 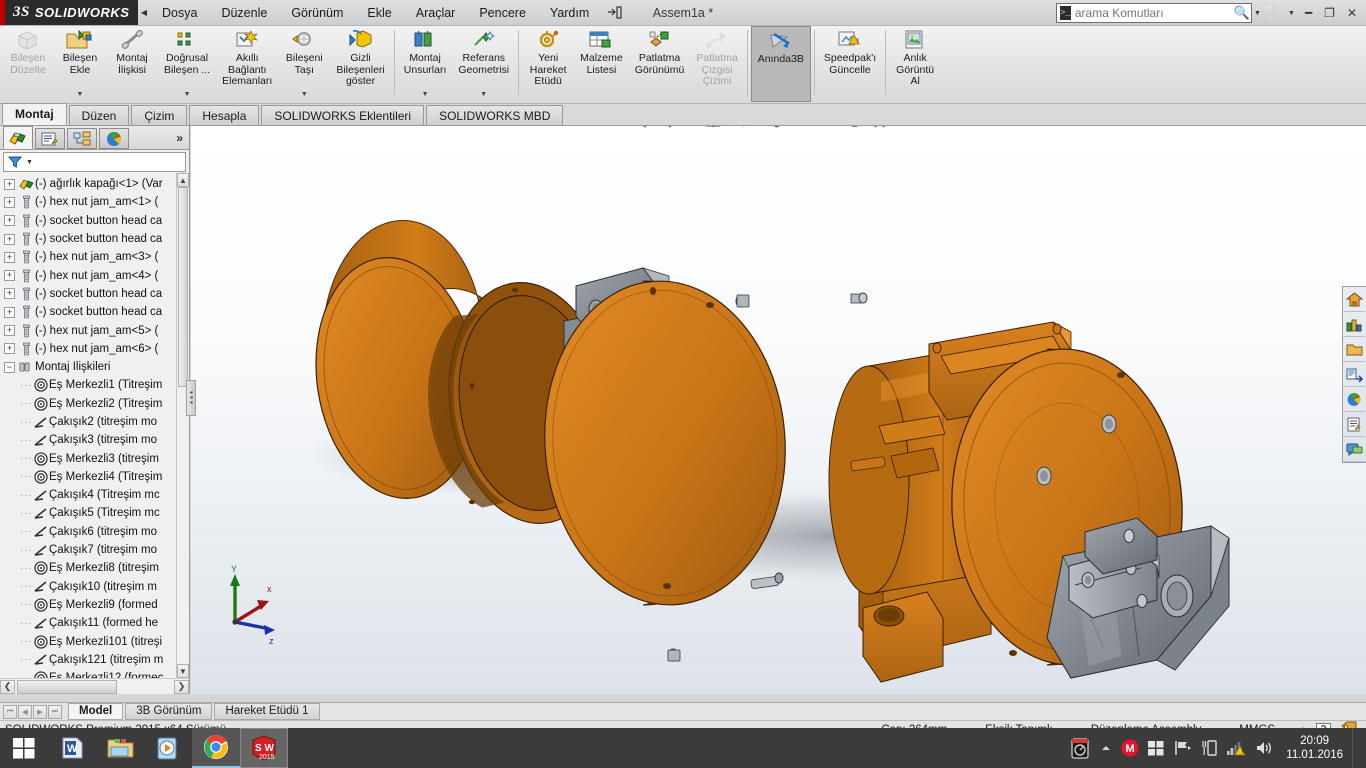 I want to click on ribbon-button-update-speedpak: ! Speedpak'ı Güncelle, so click(x=850, y=64).